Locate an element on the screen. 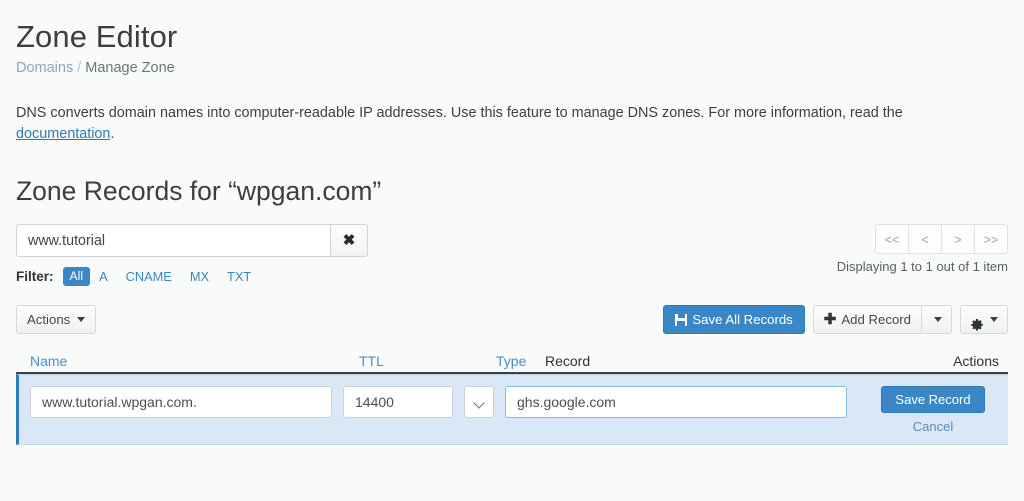 The image size is (1024, 501). cell-type is located at coordinates (473, 402).